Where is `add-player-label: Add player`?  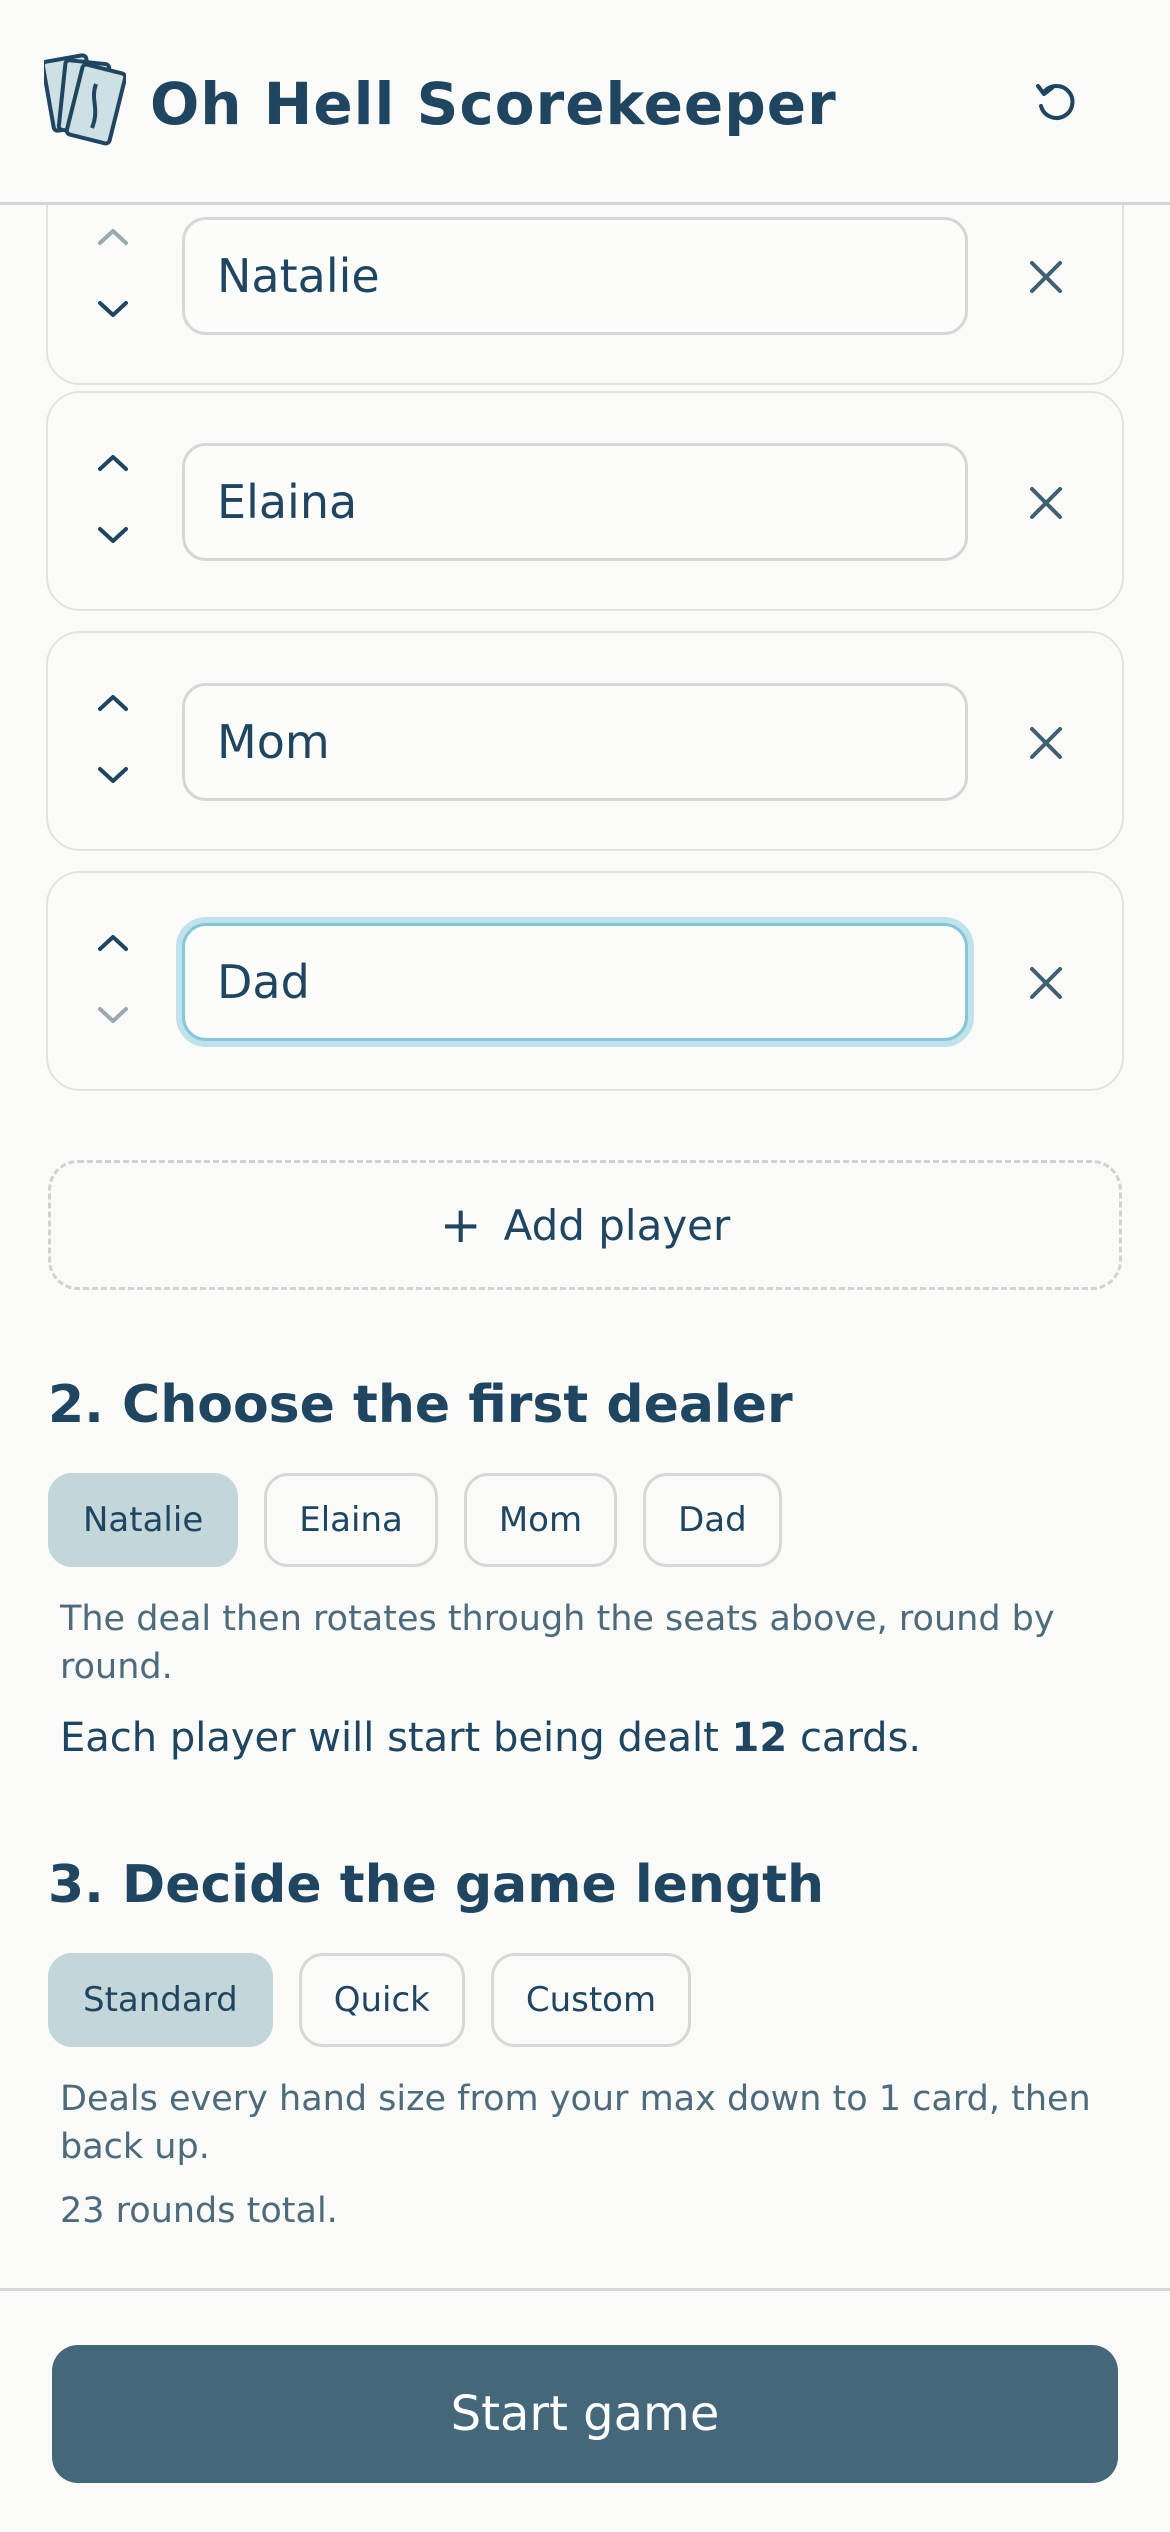
add-player-label: Add player is located at coordinates (617, 1225).